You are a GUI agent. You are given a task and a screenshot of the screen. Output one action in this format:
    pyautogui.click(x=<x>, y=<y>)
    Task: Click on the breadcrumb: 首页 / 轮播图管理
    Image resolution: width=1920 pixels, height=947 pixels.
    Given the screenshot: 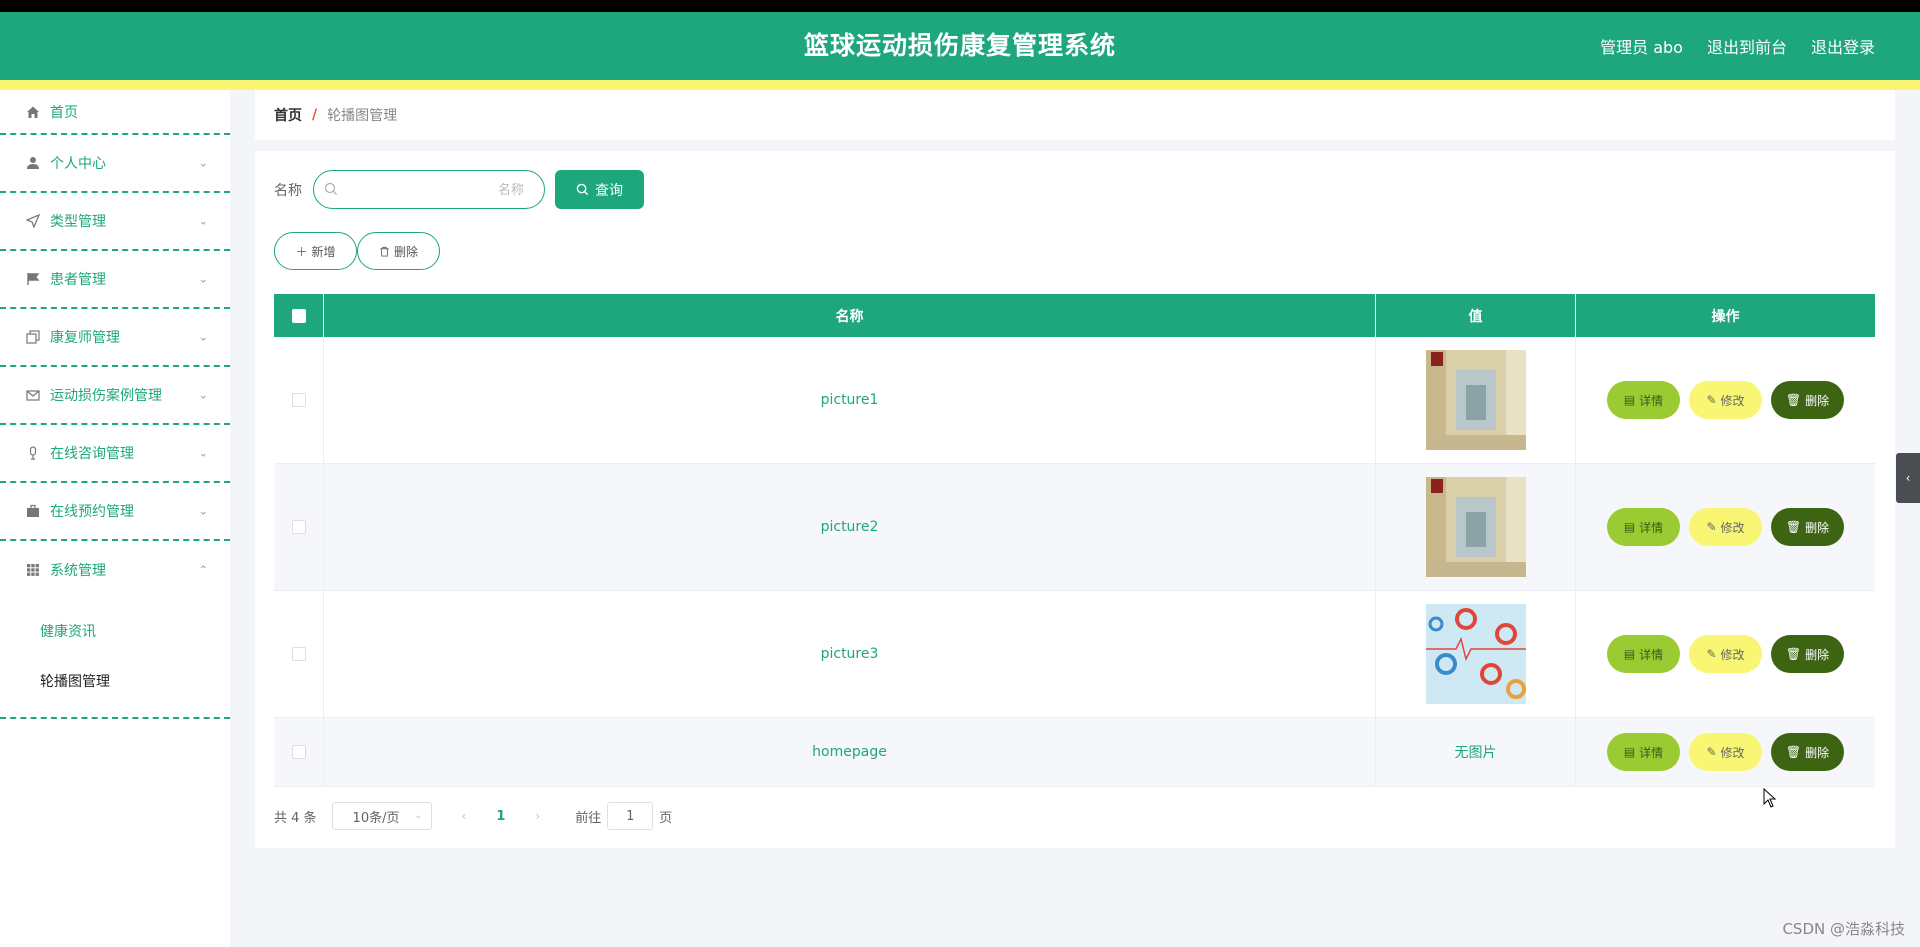 What is the action you would take?
    pyautogui.click(x=1075, y=115)
    